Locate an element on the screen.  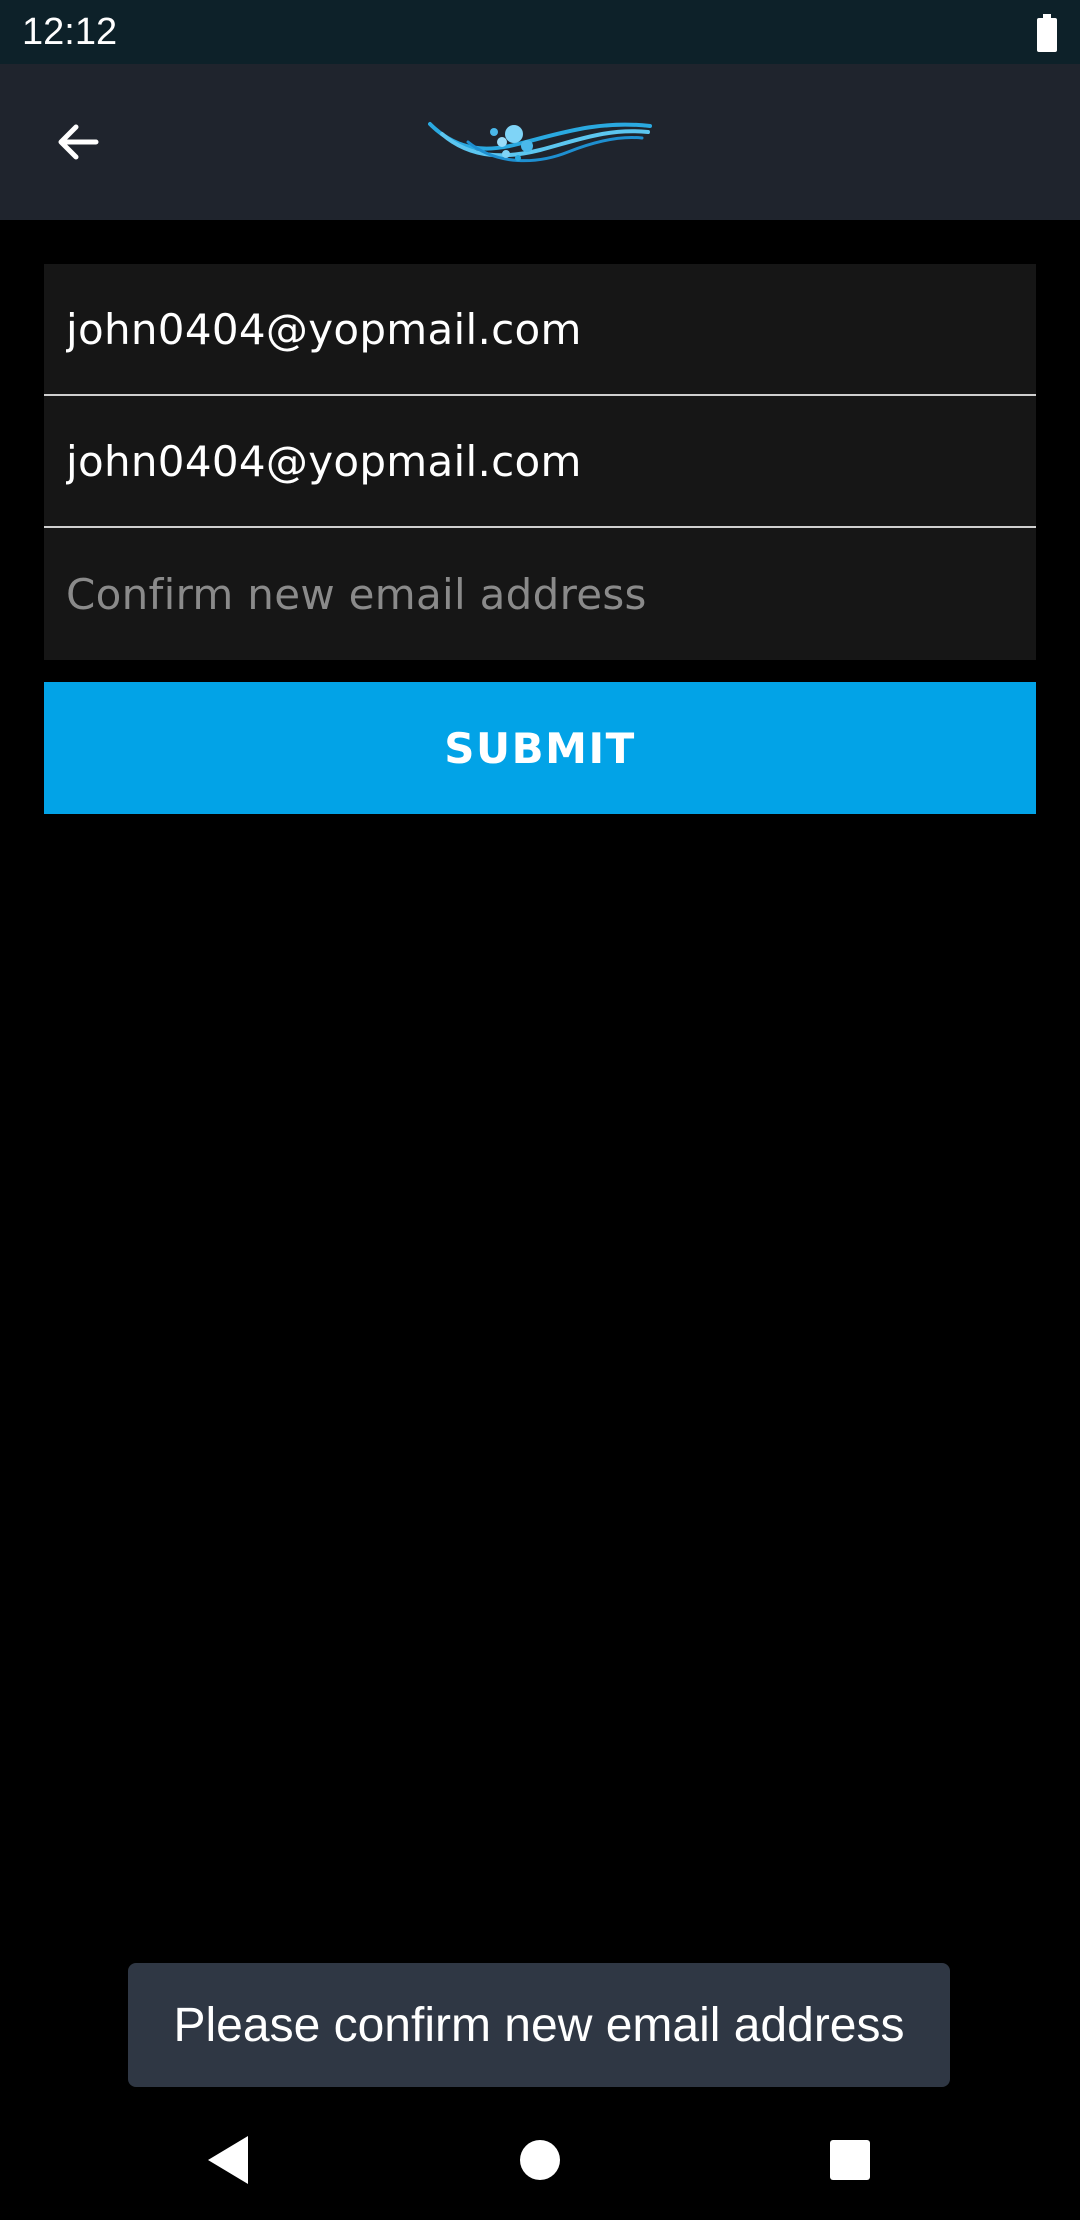
system-nav-bar is located at coordinates (540, 2160).